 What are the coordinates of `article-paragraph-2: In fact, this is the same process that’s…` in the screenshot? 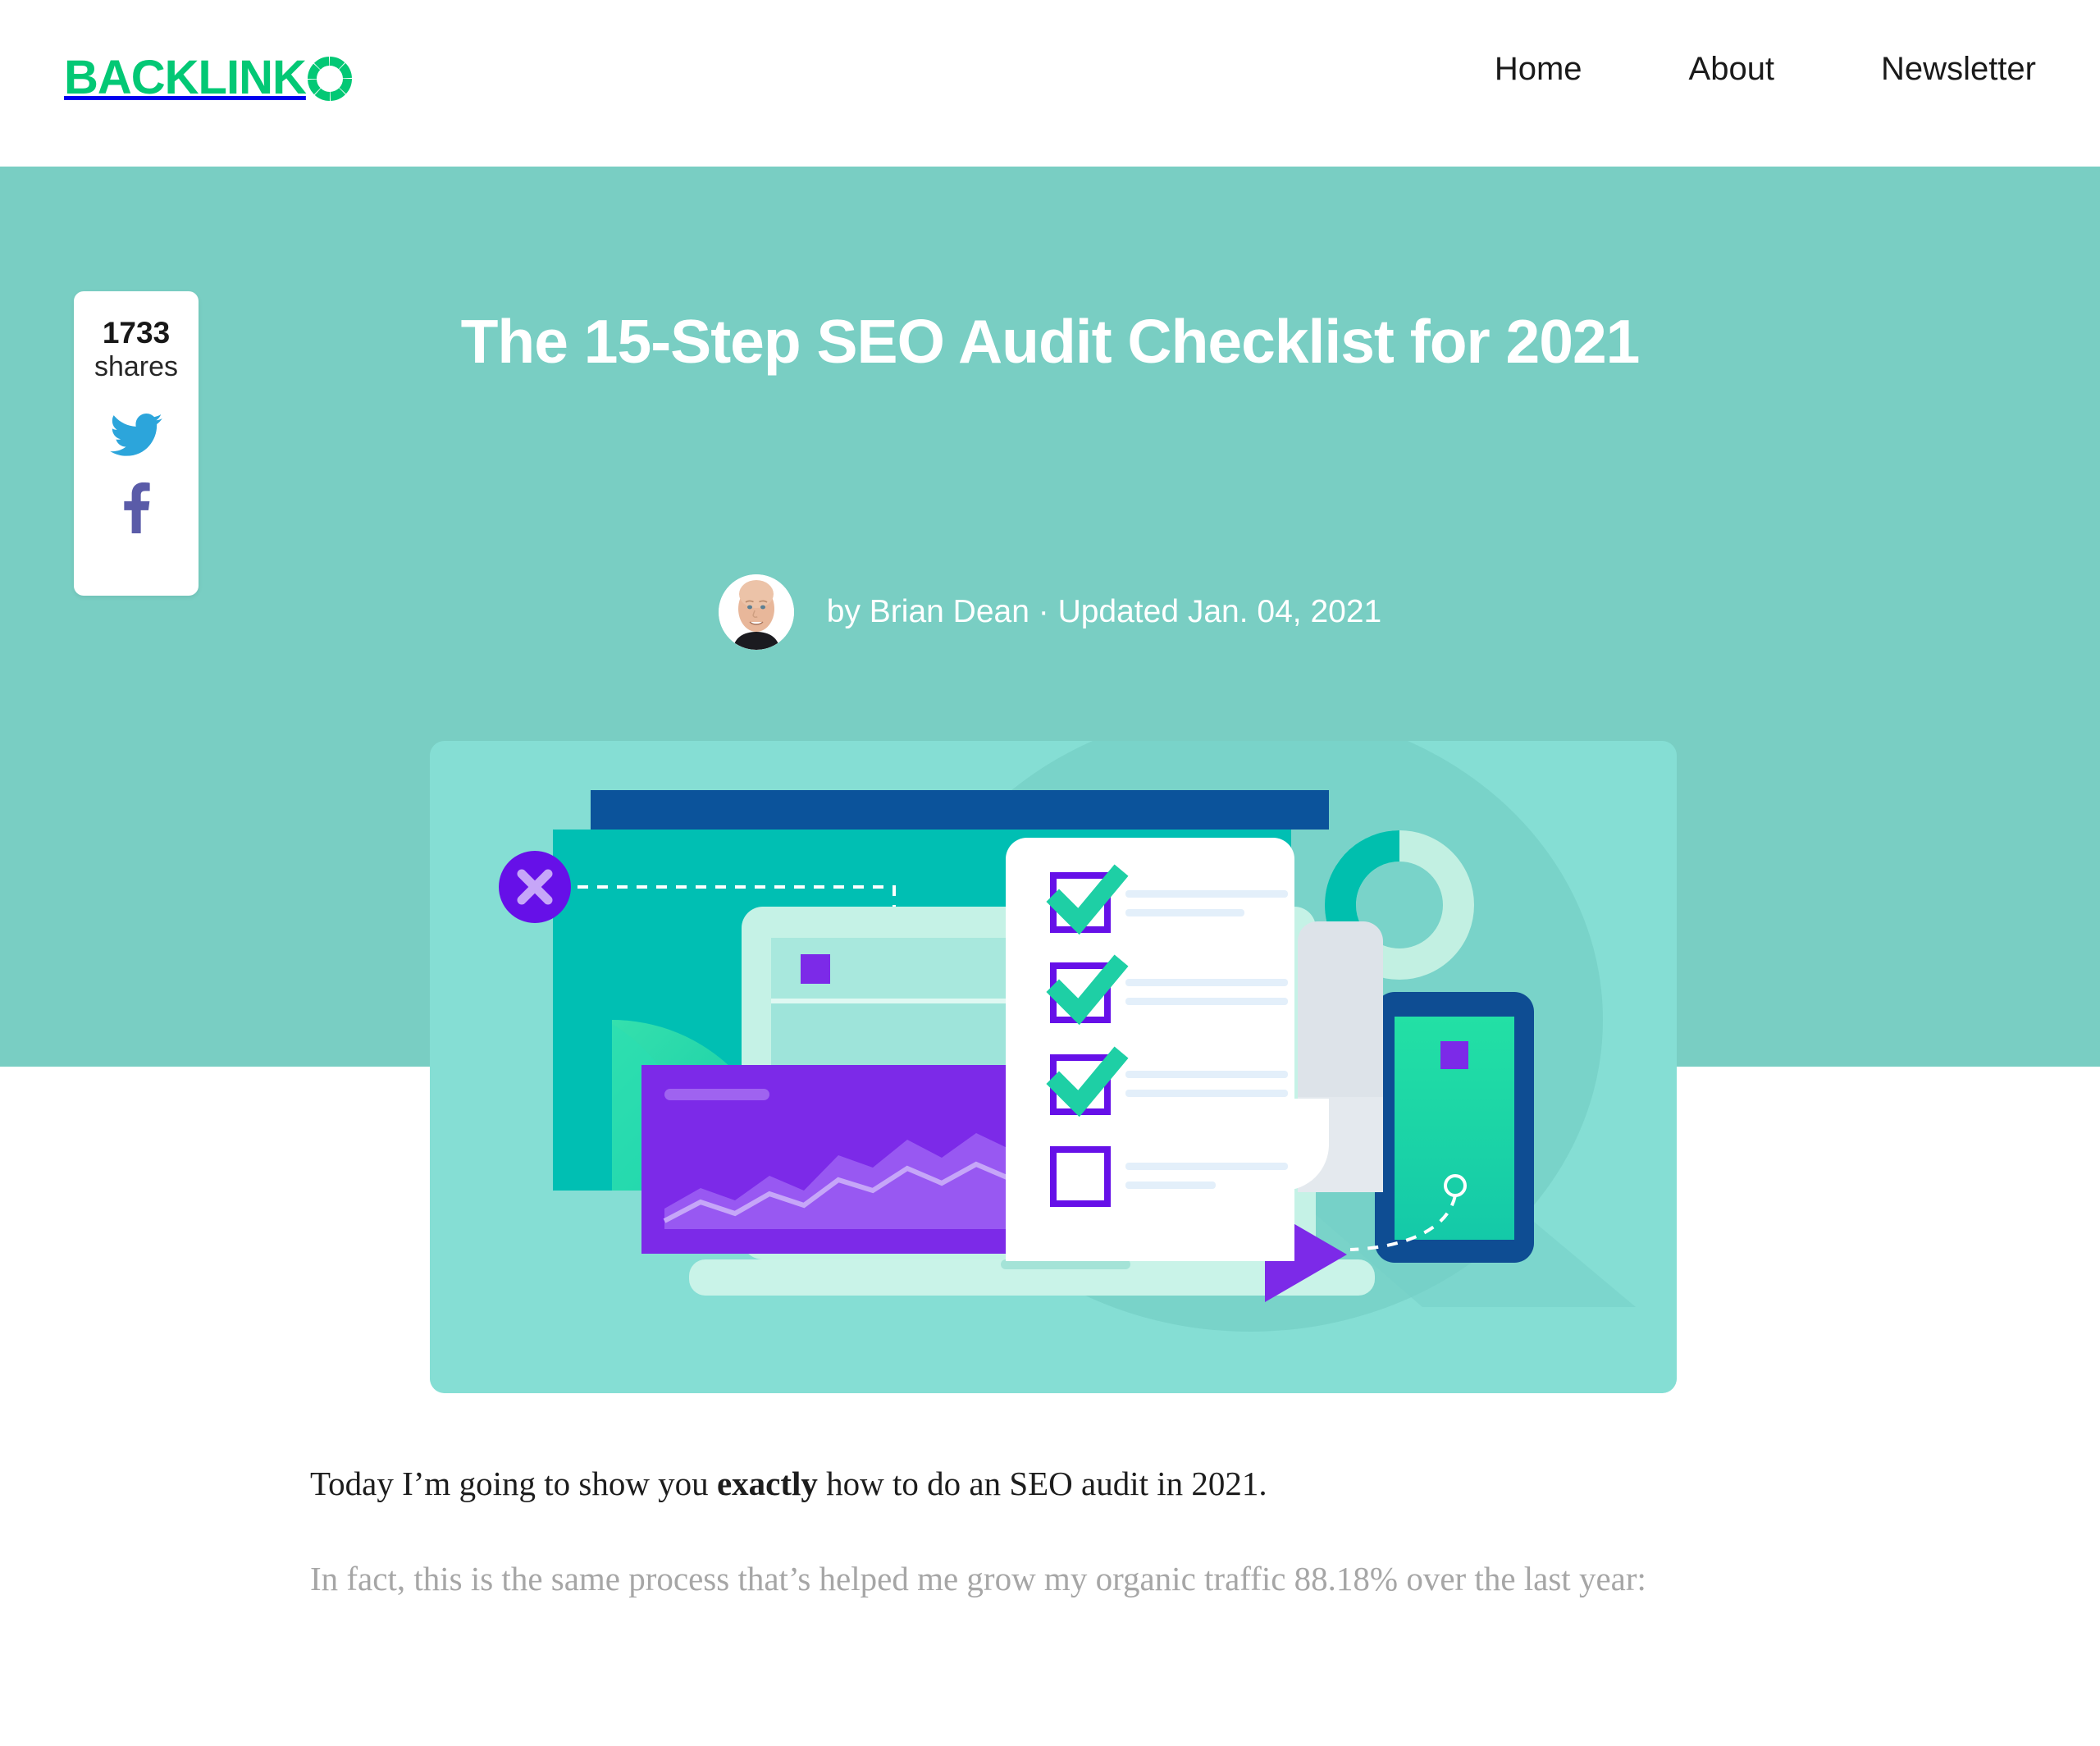 It's located at (978, 1579).